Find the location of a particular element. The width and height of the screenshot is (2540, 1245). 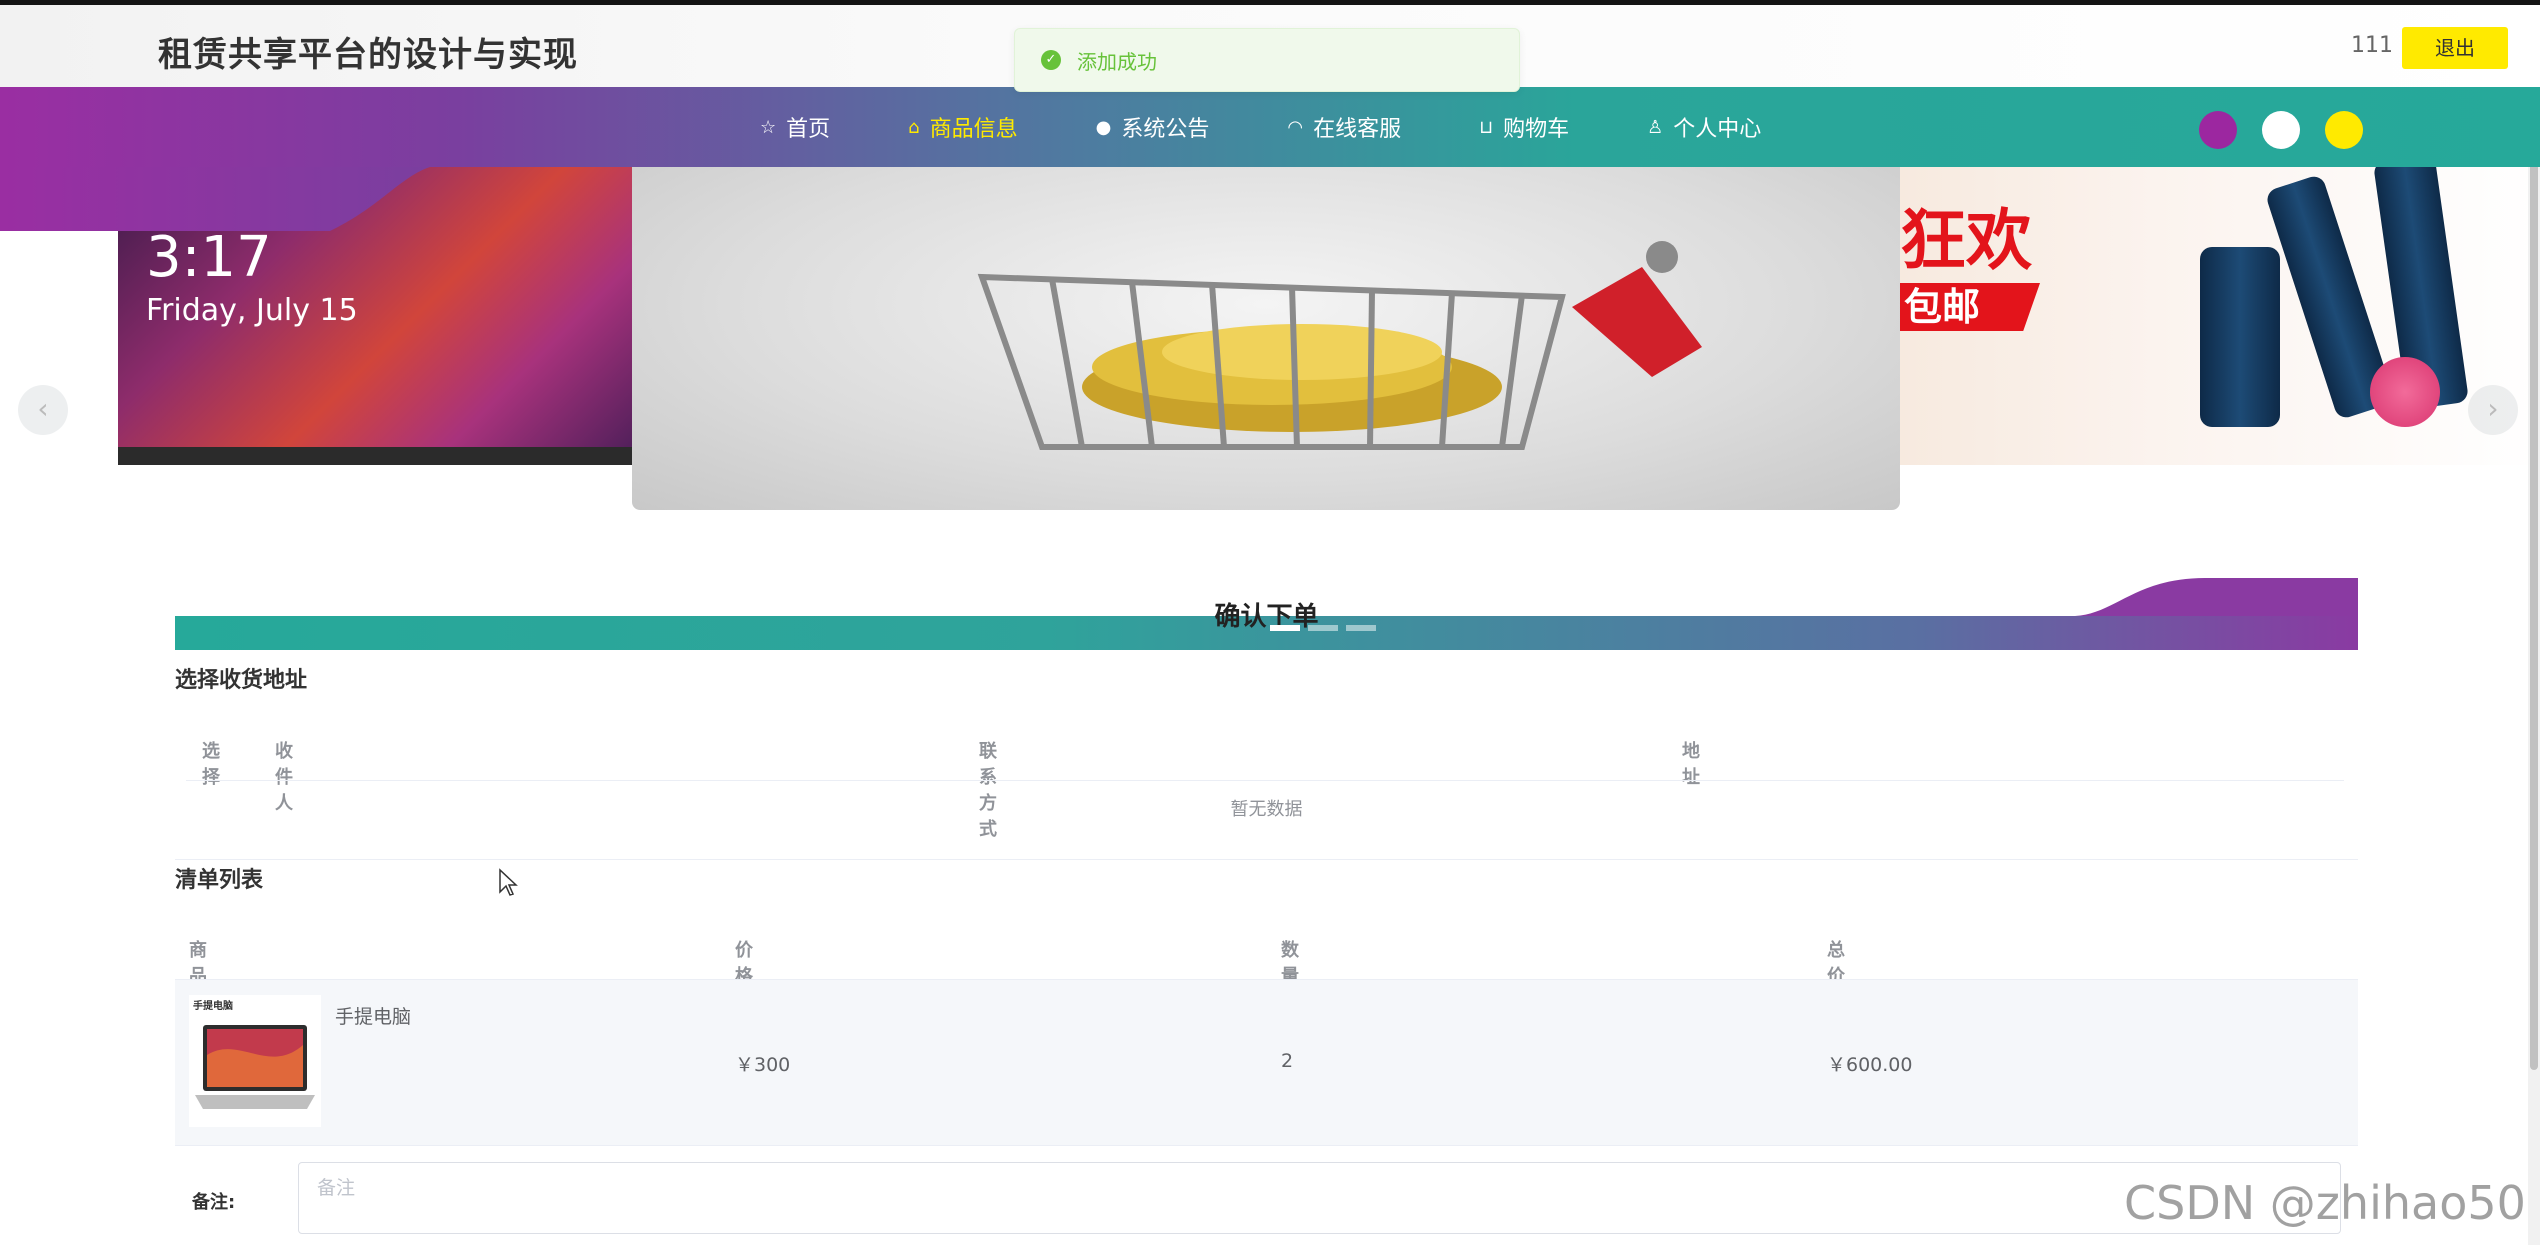

carousel-indicators is located at coordinates (1327, 628).